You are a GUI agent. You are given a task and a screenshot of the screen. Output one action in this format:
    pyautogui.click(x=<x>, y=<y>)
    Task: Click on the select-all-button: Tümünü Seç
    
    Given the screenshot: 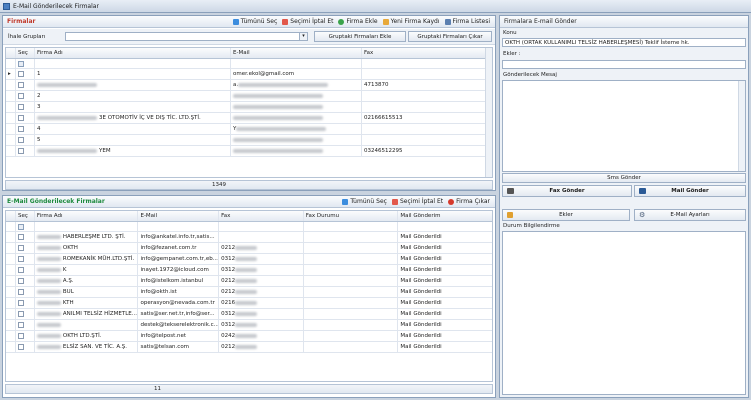 What is the action you would take?
    pyautogui.click(x=254, y=21)
    